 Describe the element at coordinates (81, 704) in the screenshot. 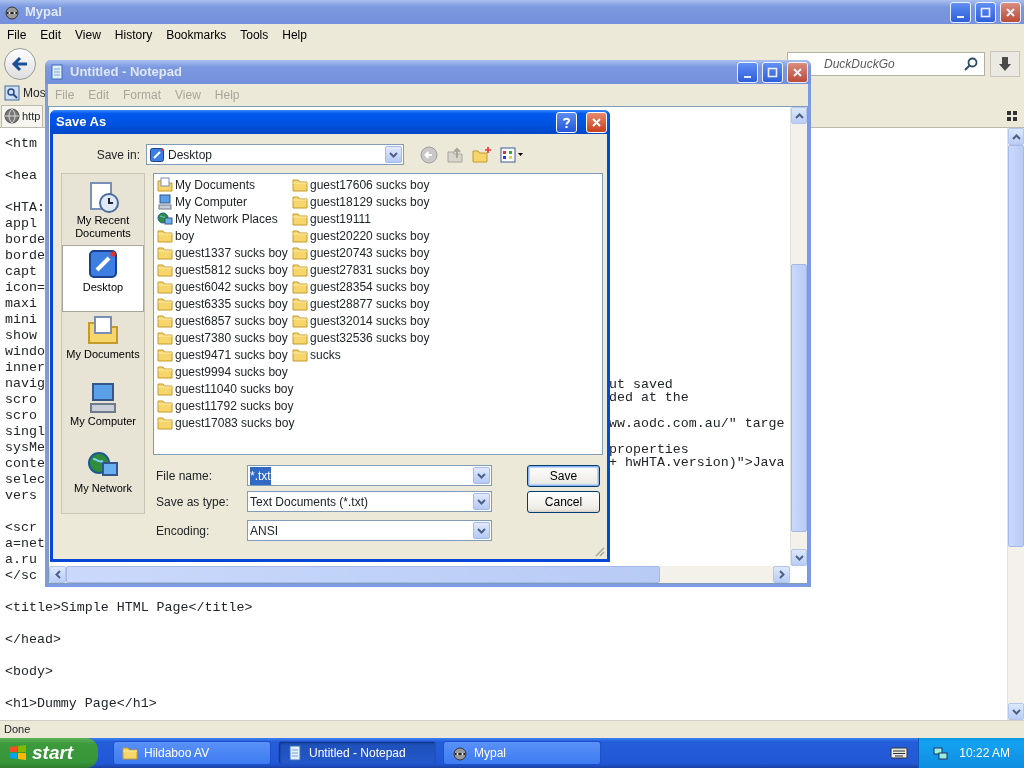

I see `code-line: <h1>Dummy Page</h1>` at that location.